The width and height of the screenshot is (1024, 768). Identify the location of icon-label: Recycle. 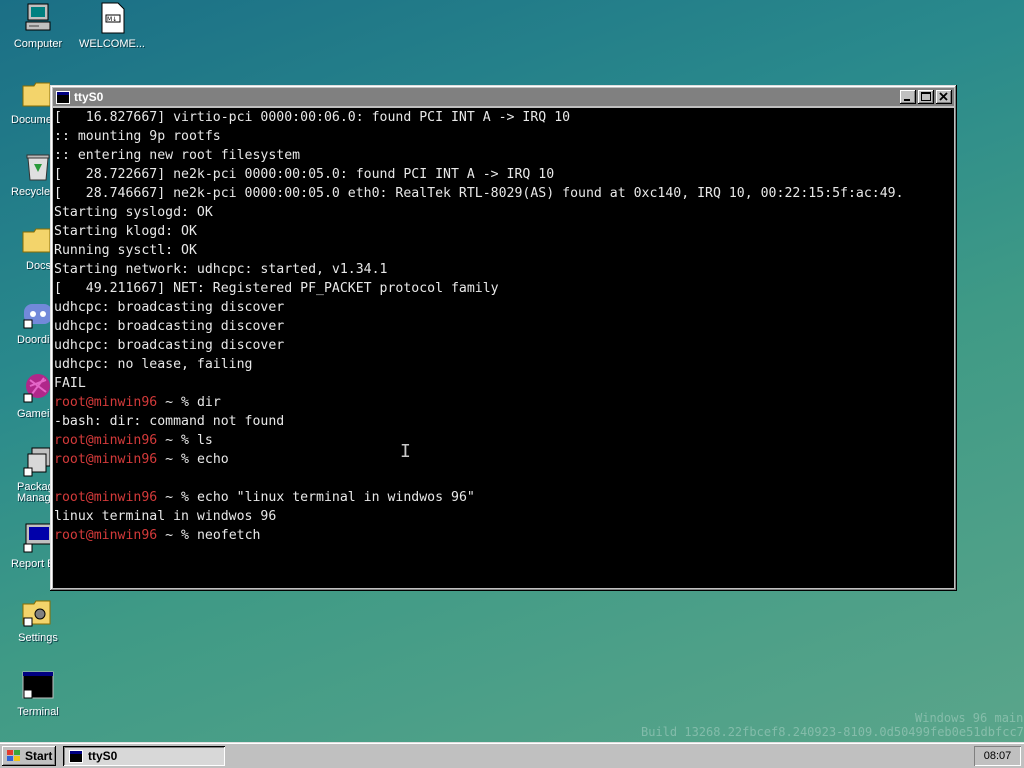
(30, 192).